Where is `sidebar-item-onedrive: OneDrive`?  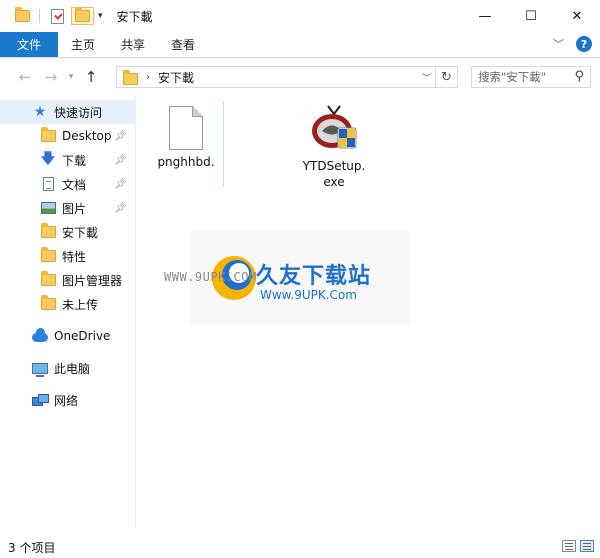 sidebar-item-onedrive: OneDrive is located at coordinates (67, 336).